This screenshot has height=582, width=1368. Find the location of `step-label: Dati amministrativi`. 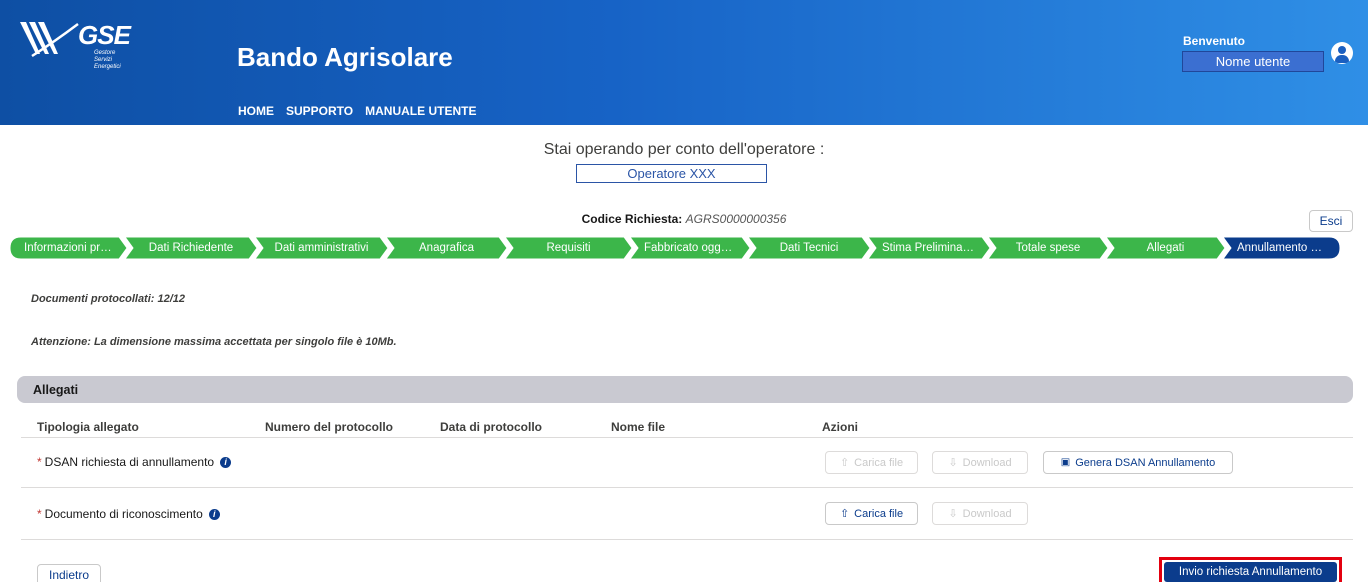

step-label: Dati amministrativi is located at coordinates (321, 248).